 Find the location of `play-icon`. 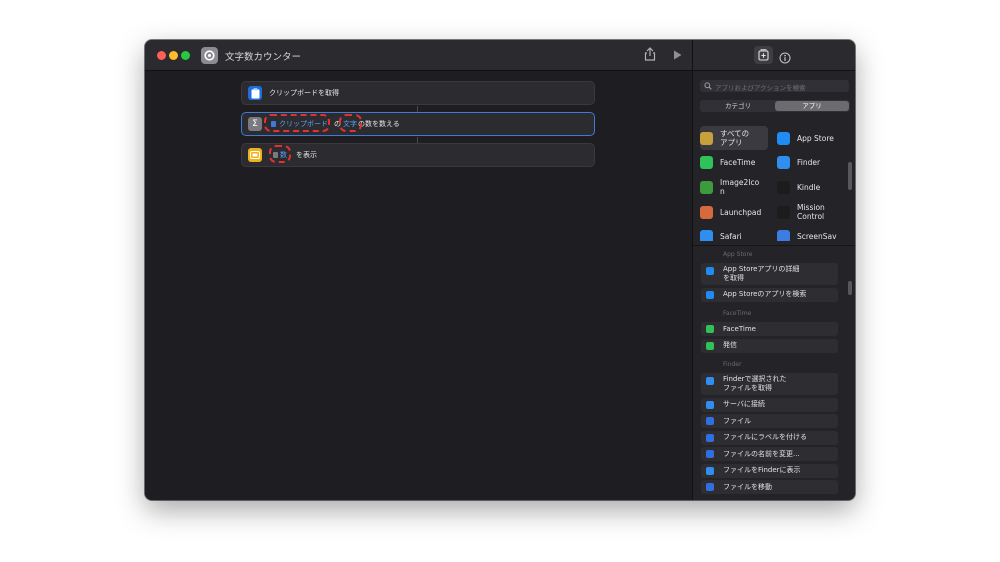

play-icon is located at coordinates (677, 56).